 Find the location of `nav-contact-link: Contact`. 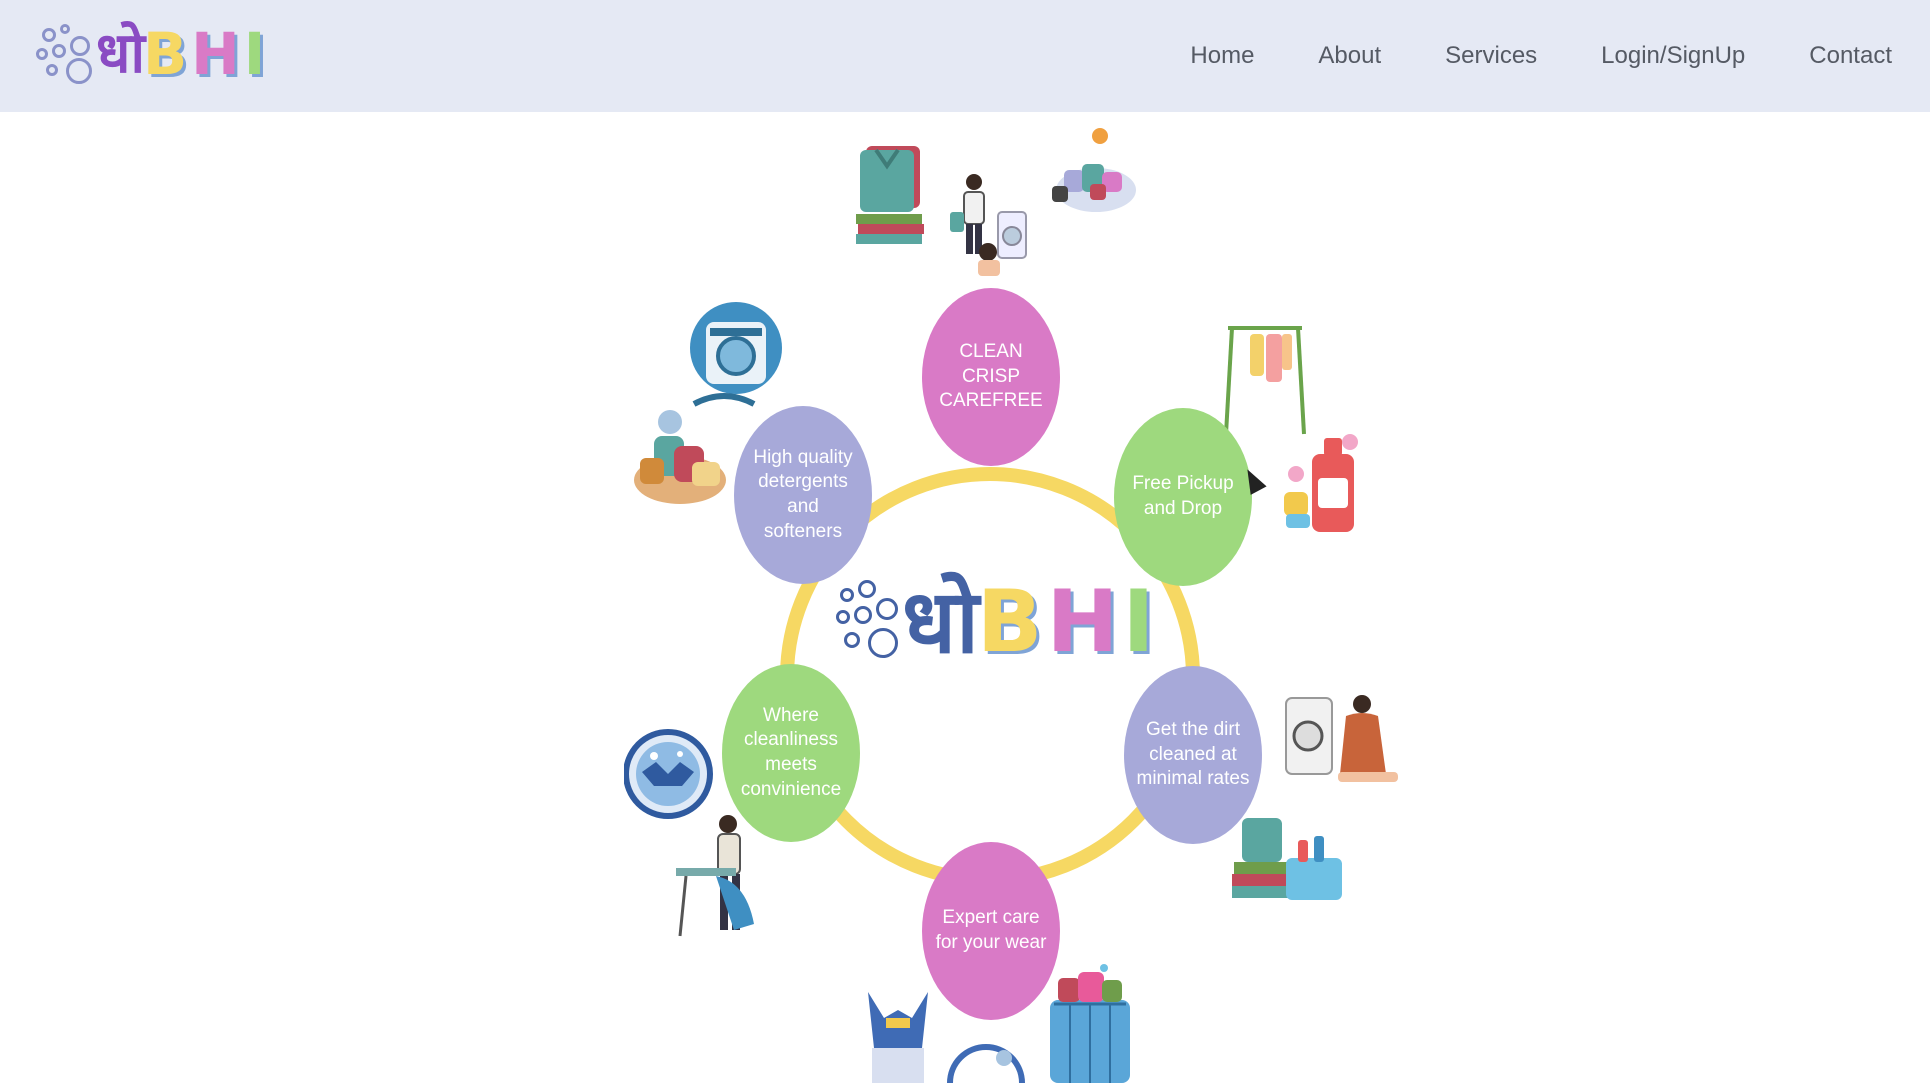

nav-contact-link: Contact is located at coordinates (1850, 56).